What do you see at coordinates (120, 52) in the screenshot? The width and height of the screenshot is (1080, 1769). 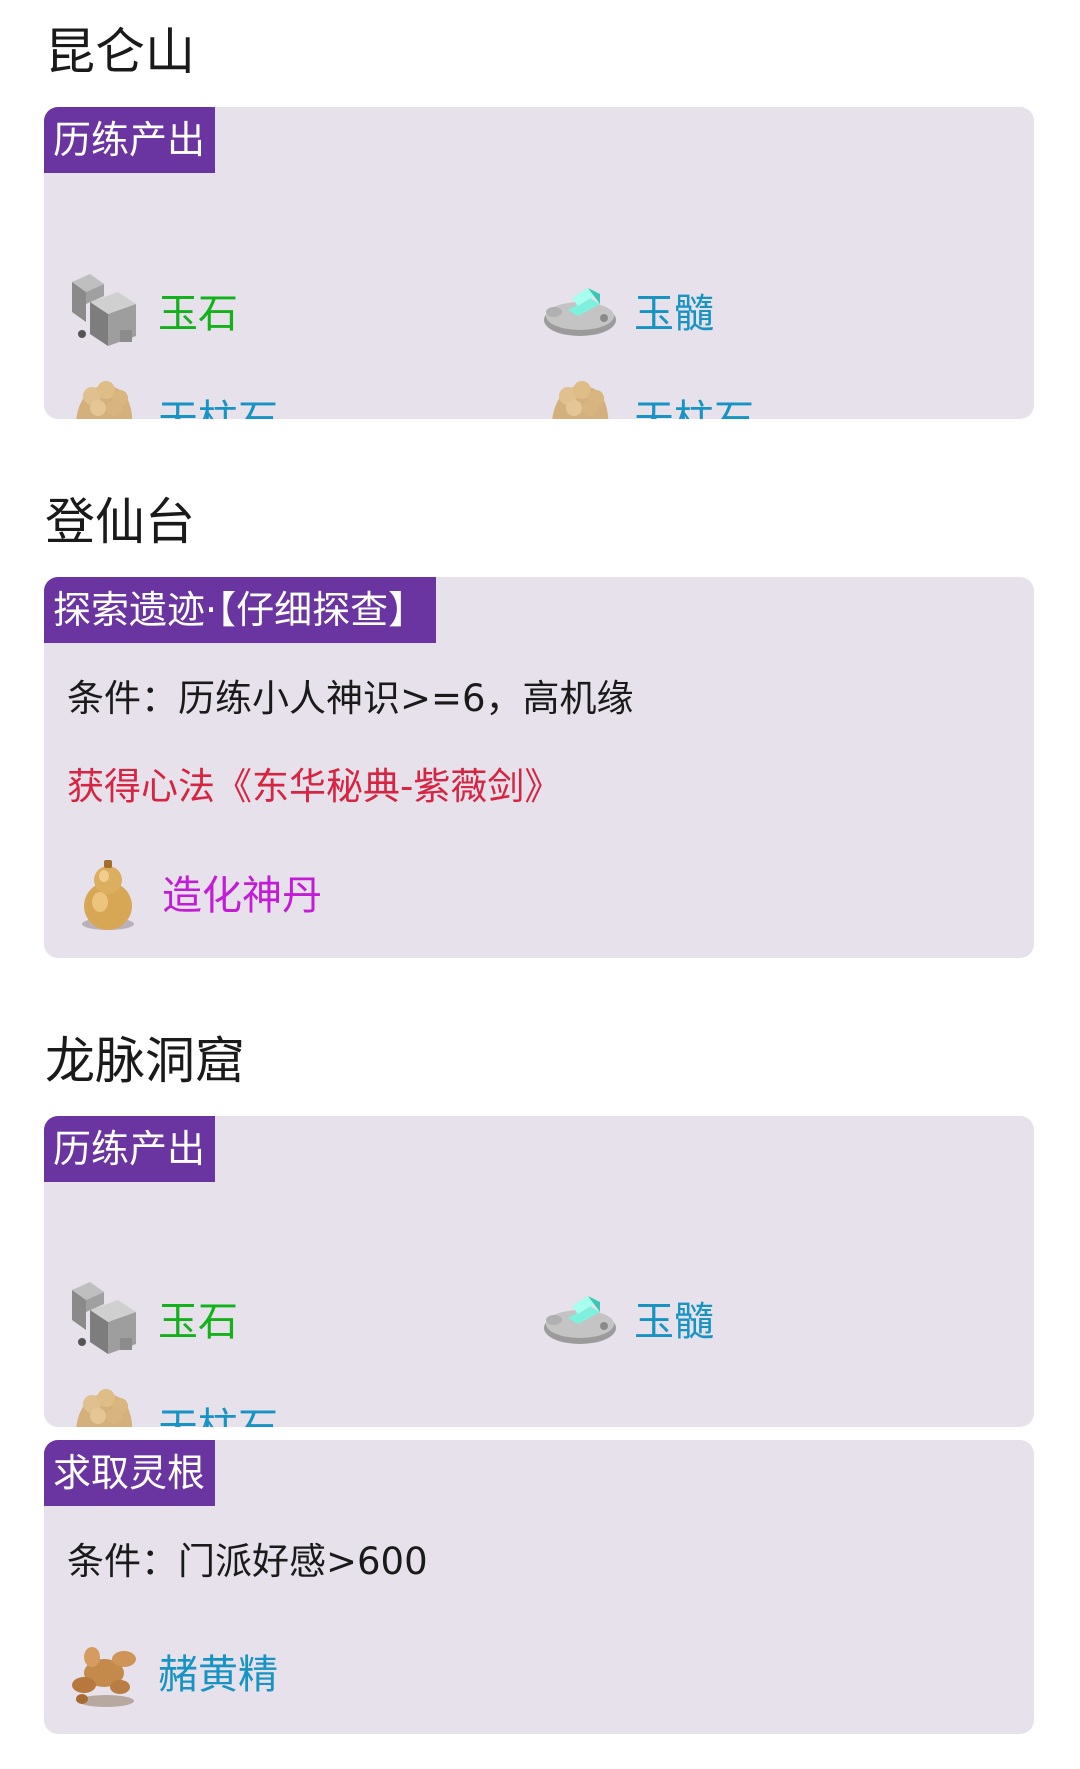 I see `section-title: 昆仑山` at bounding box center [120, 52].